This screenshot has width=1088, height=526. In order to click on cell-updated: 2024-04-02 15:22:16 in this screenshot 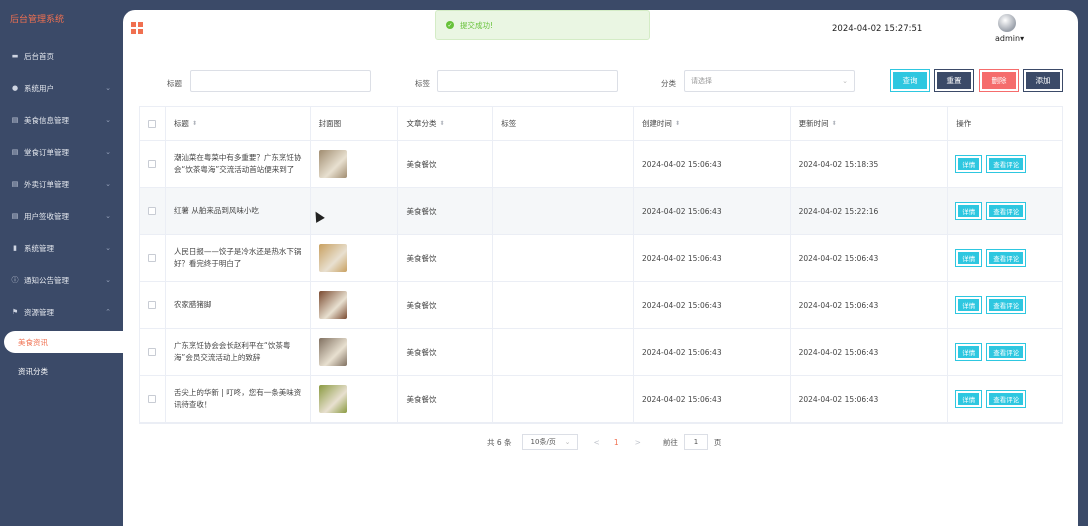, I will do `click(870, 211)`.